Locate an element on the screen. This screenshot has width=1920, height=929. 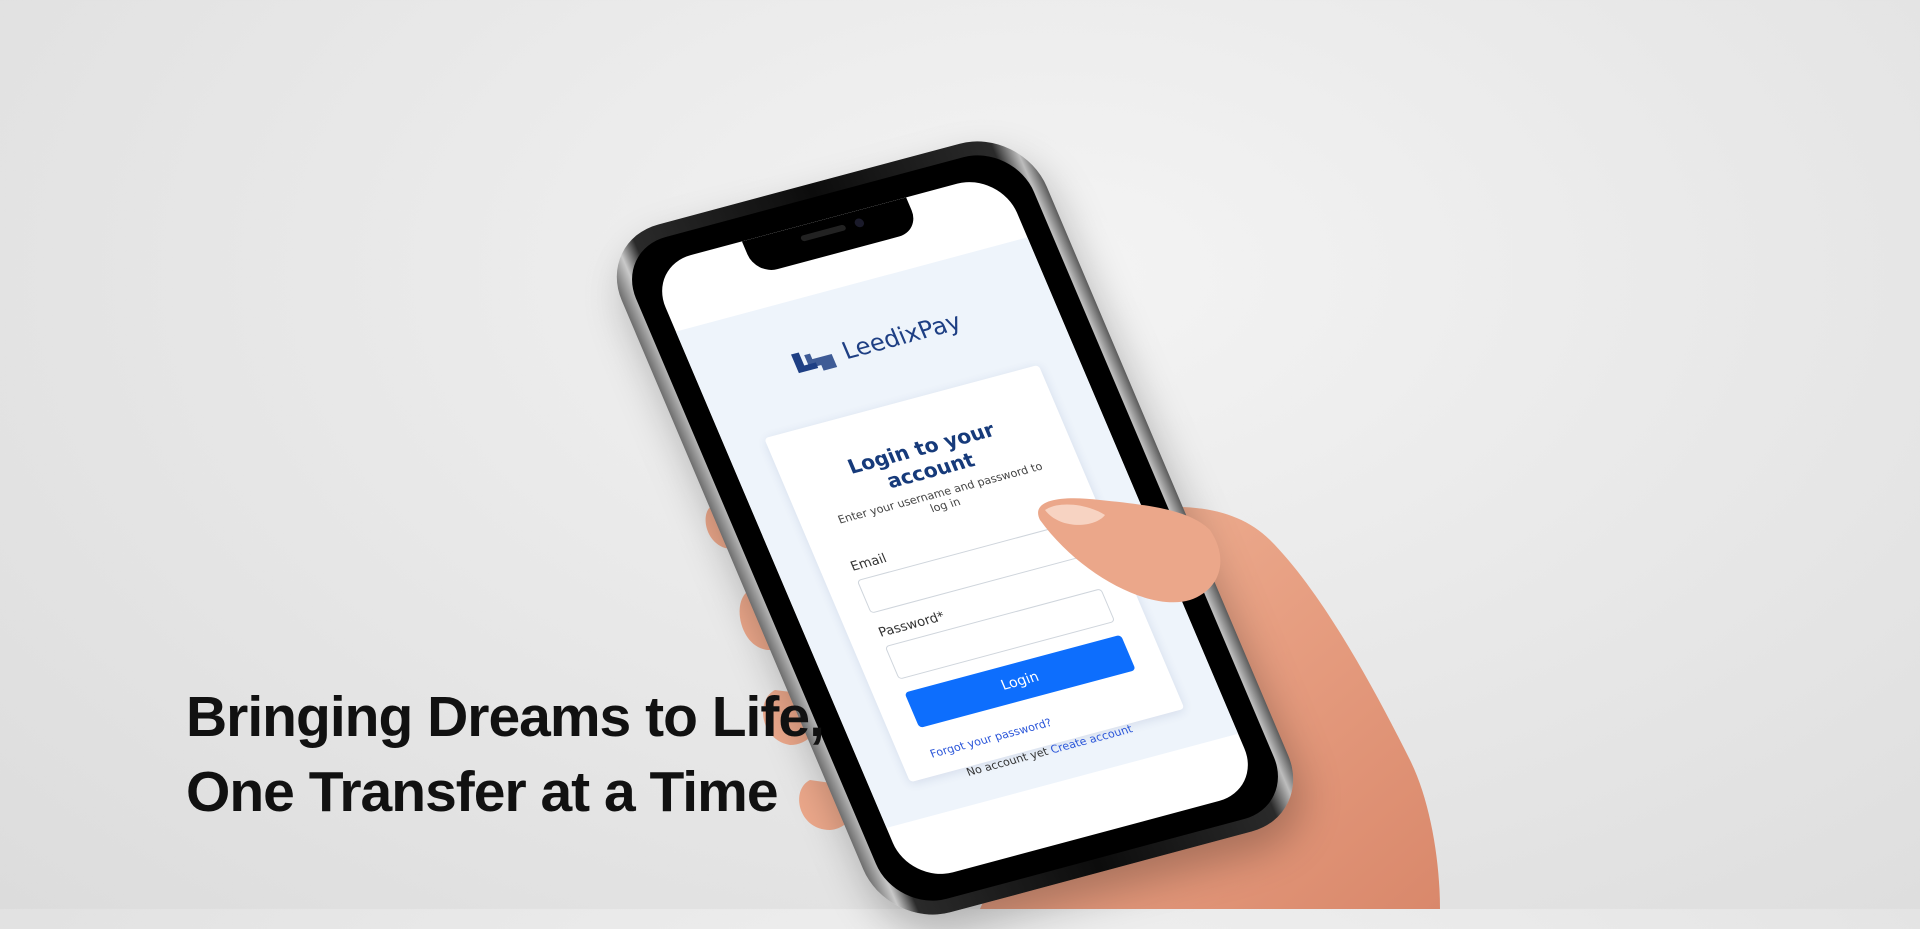
camera-icon is located at coordinates (859, 223).